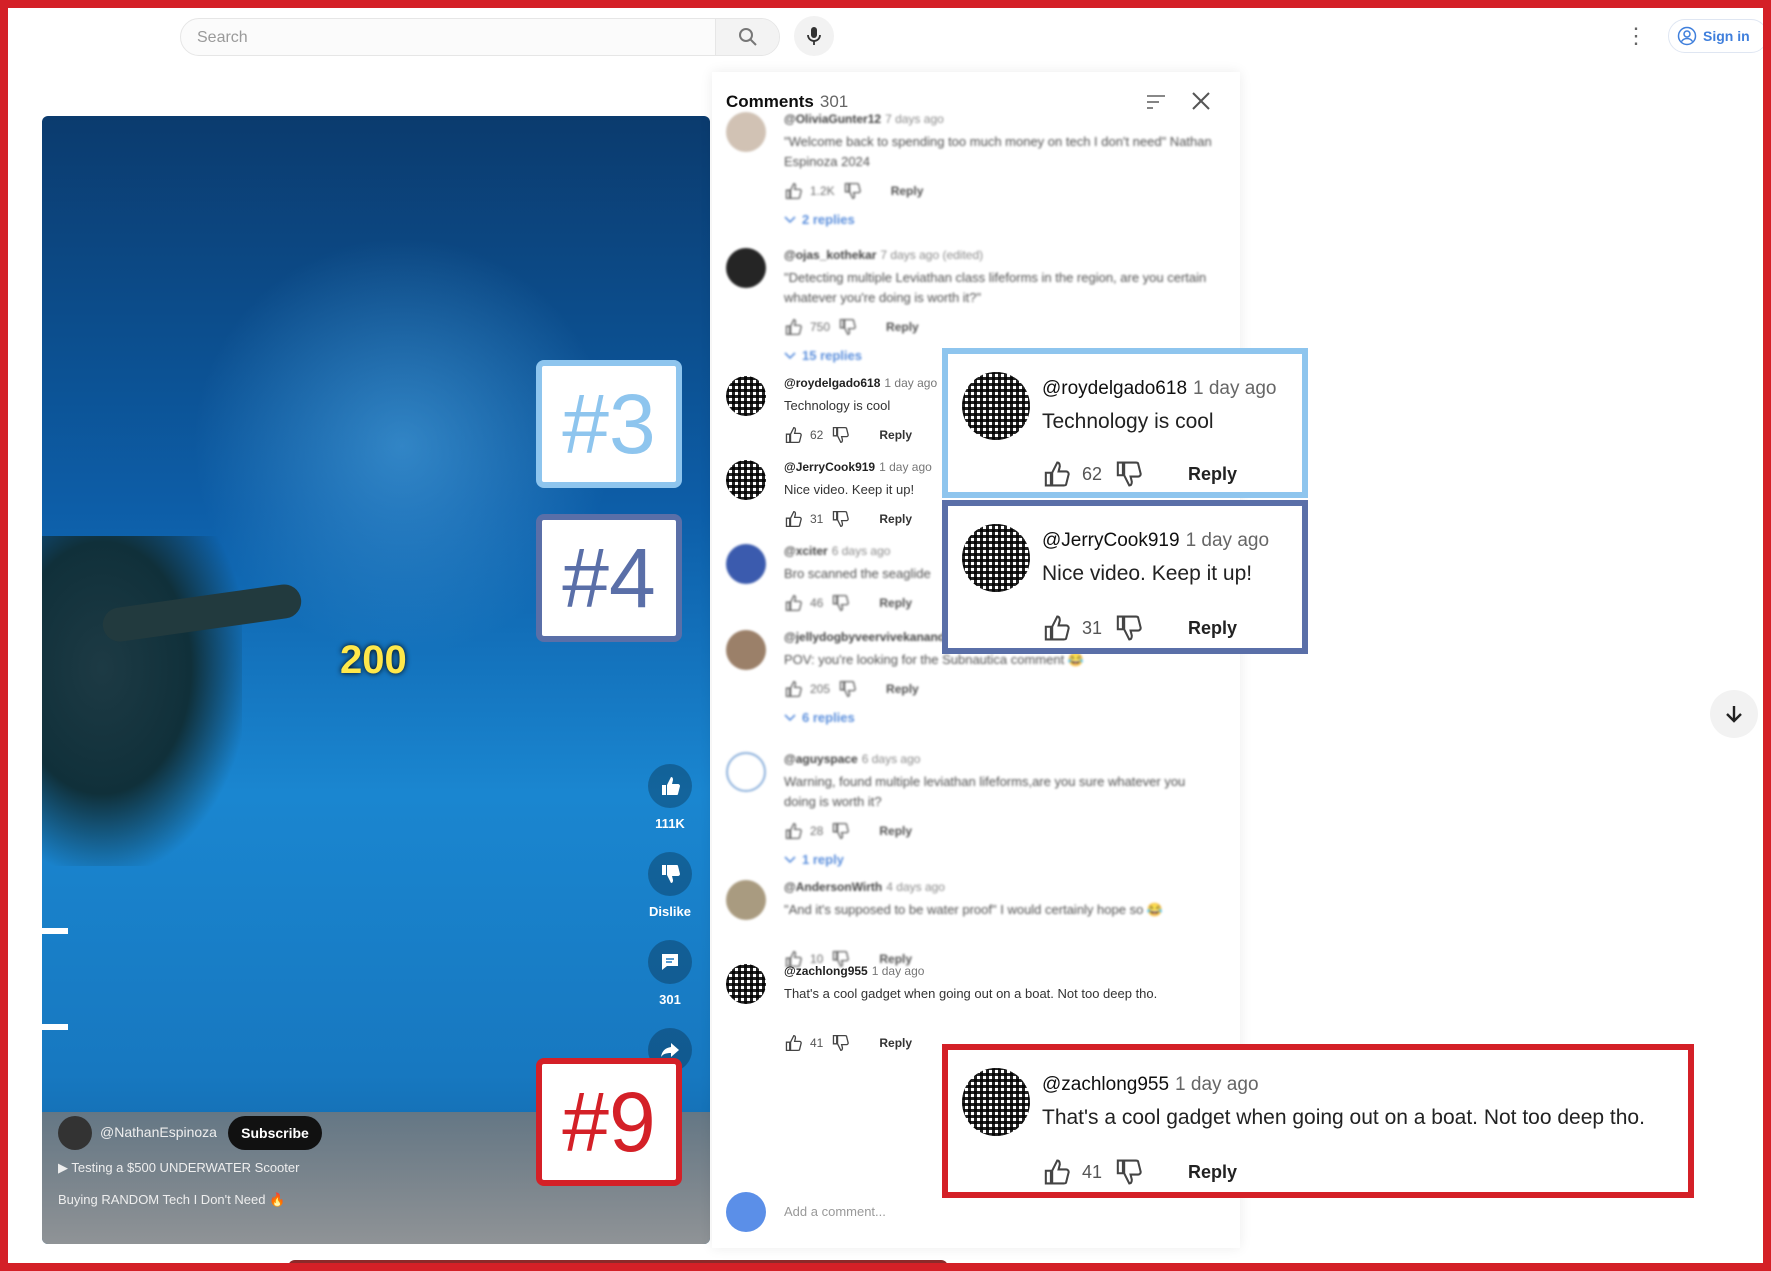 The width and height of the screenshot is (1771, 1271). What do you see at coordinates (834, 101) in the screenshot?
I see `comments-header-count: 301` at bounding box center [834, 101].